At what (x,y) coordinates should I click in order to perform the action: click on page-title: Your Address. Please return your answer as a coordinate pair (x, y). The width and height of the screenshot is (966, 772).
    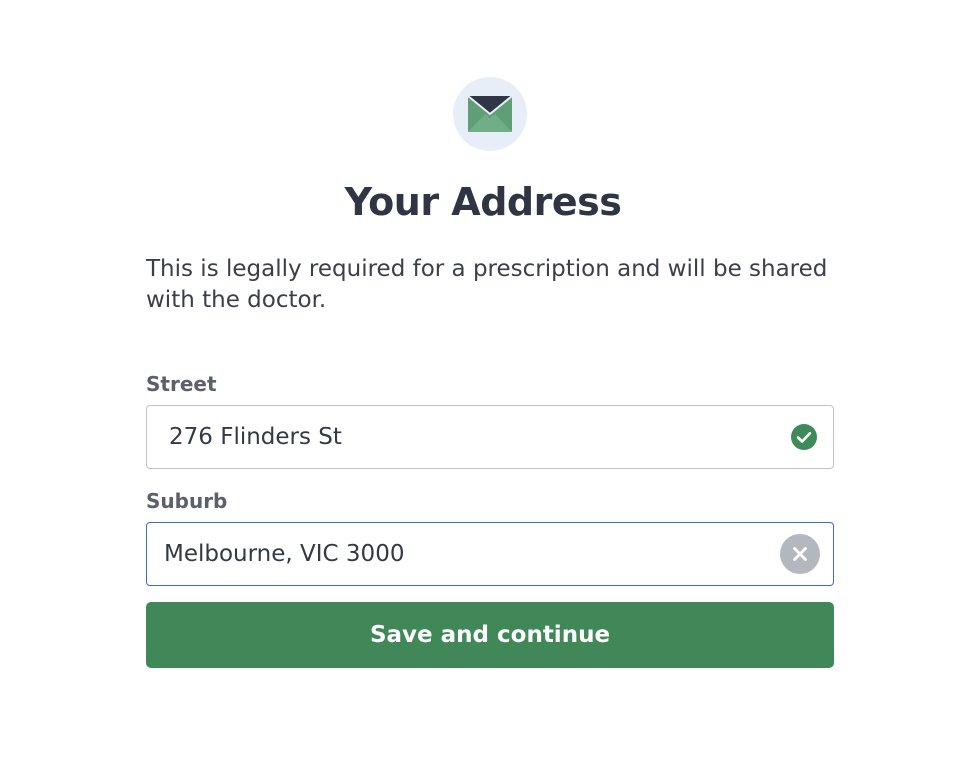
    Looking at the image, I should click on (483, 202).